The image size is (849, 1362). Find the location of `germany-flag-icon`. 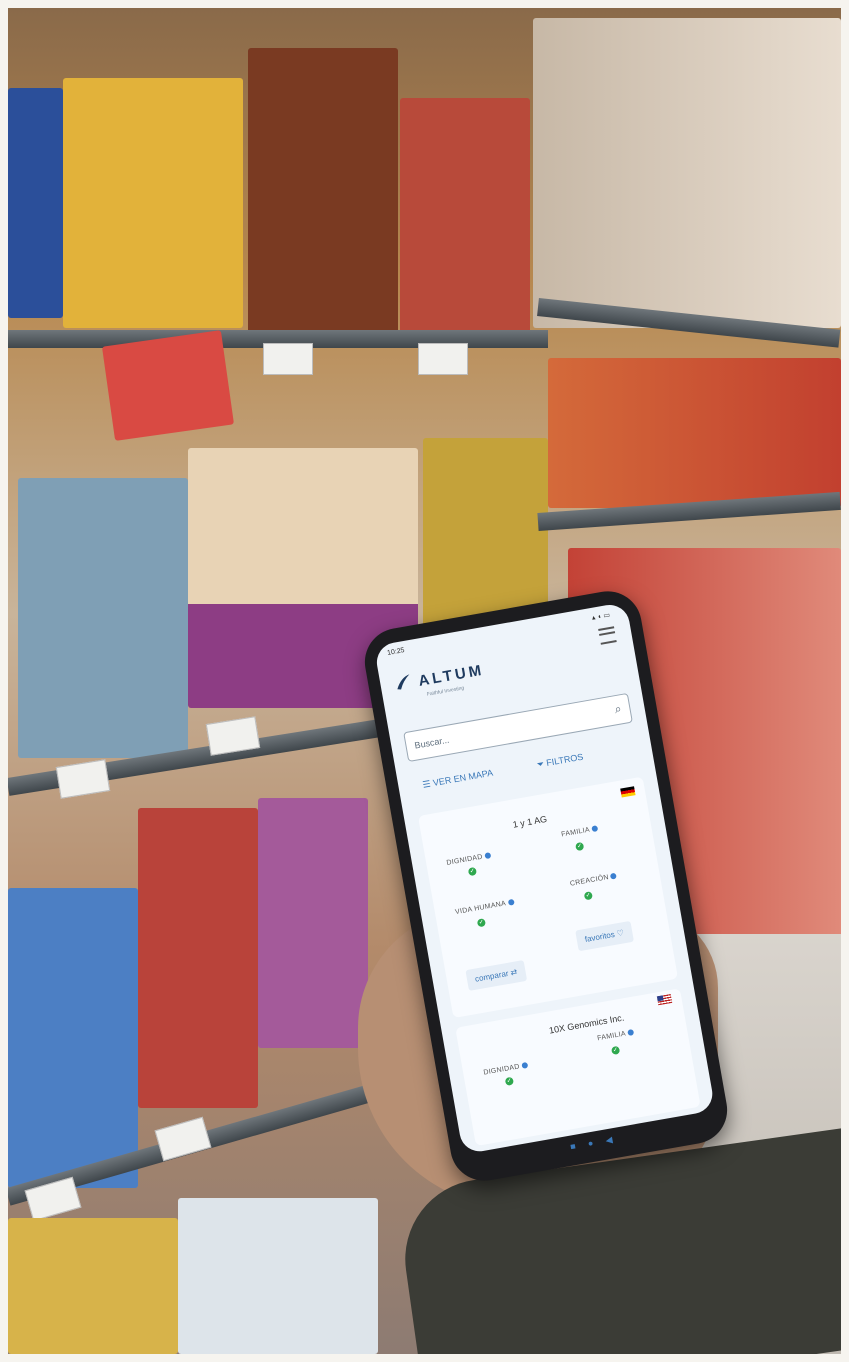

germany-flag-icon is located at coordinates (628, 792).